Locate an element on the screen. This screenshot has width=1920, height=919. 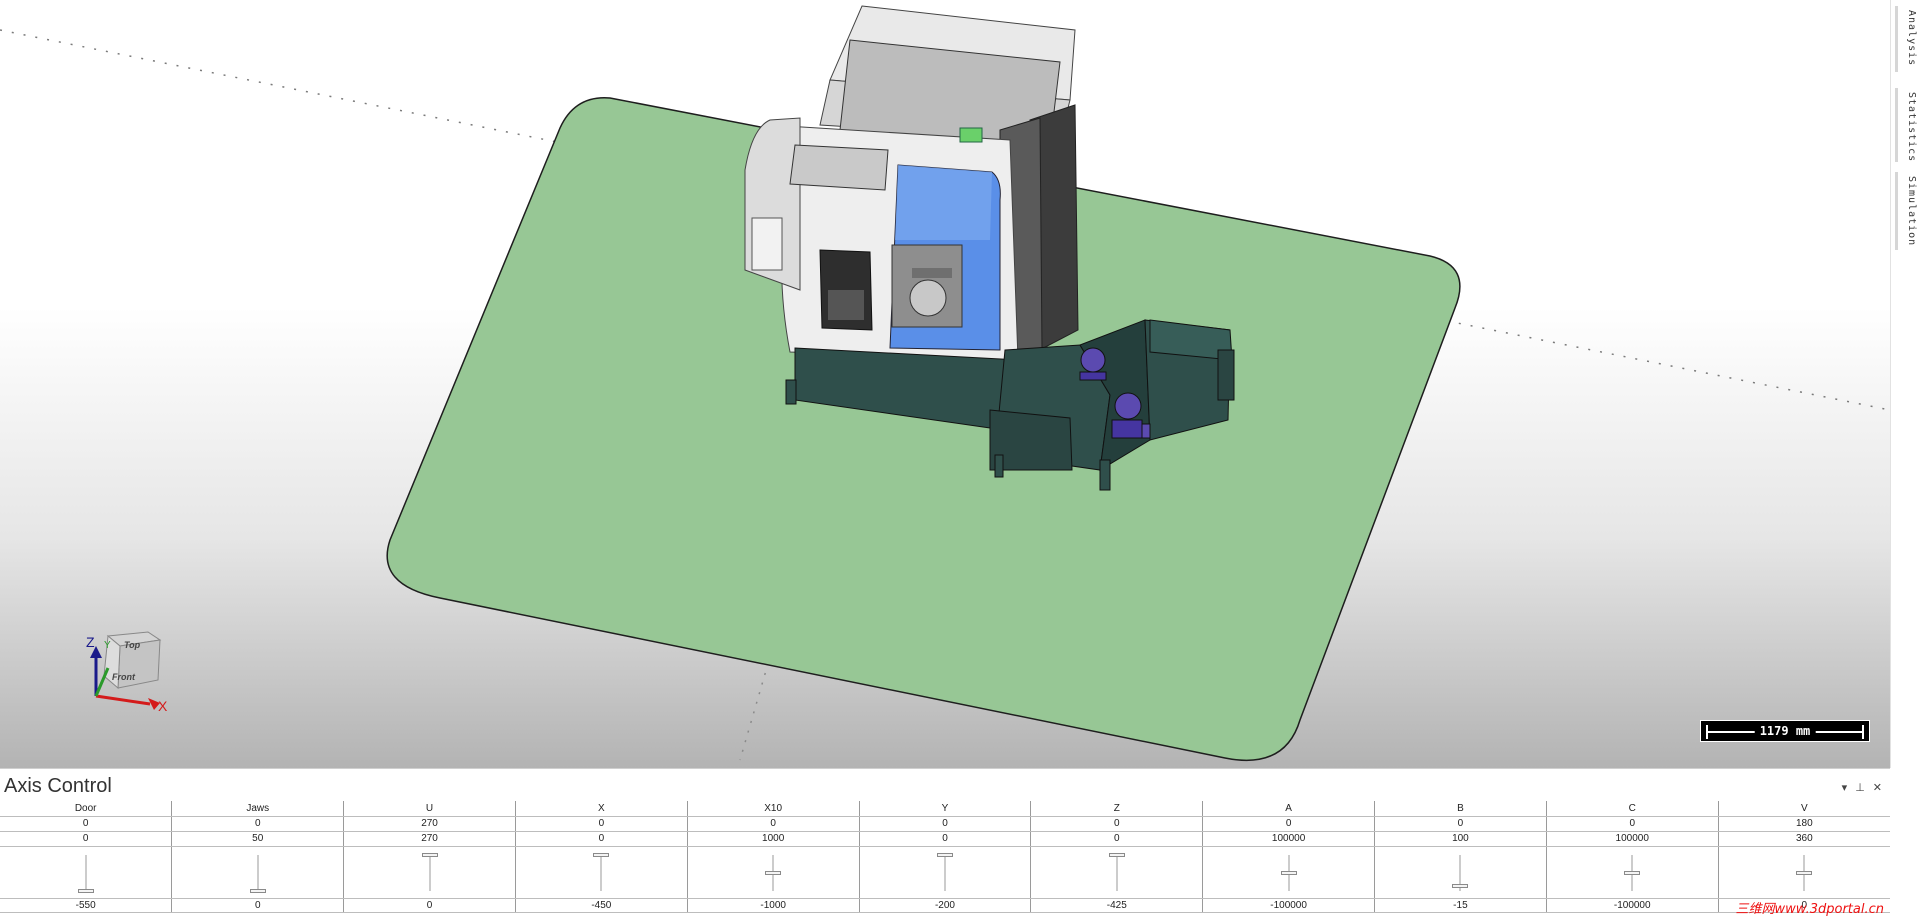
axis-slider-x is located at coordinates (601, 872).